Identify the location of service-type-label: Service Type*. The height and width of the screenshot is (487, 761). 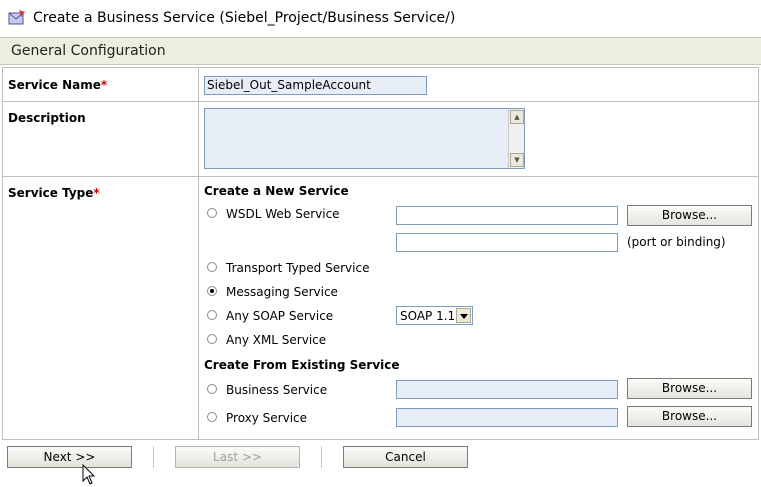
(54, 193).